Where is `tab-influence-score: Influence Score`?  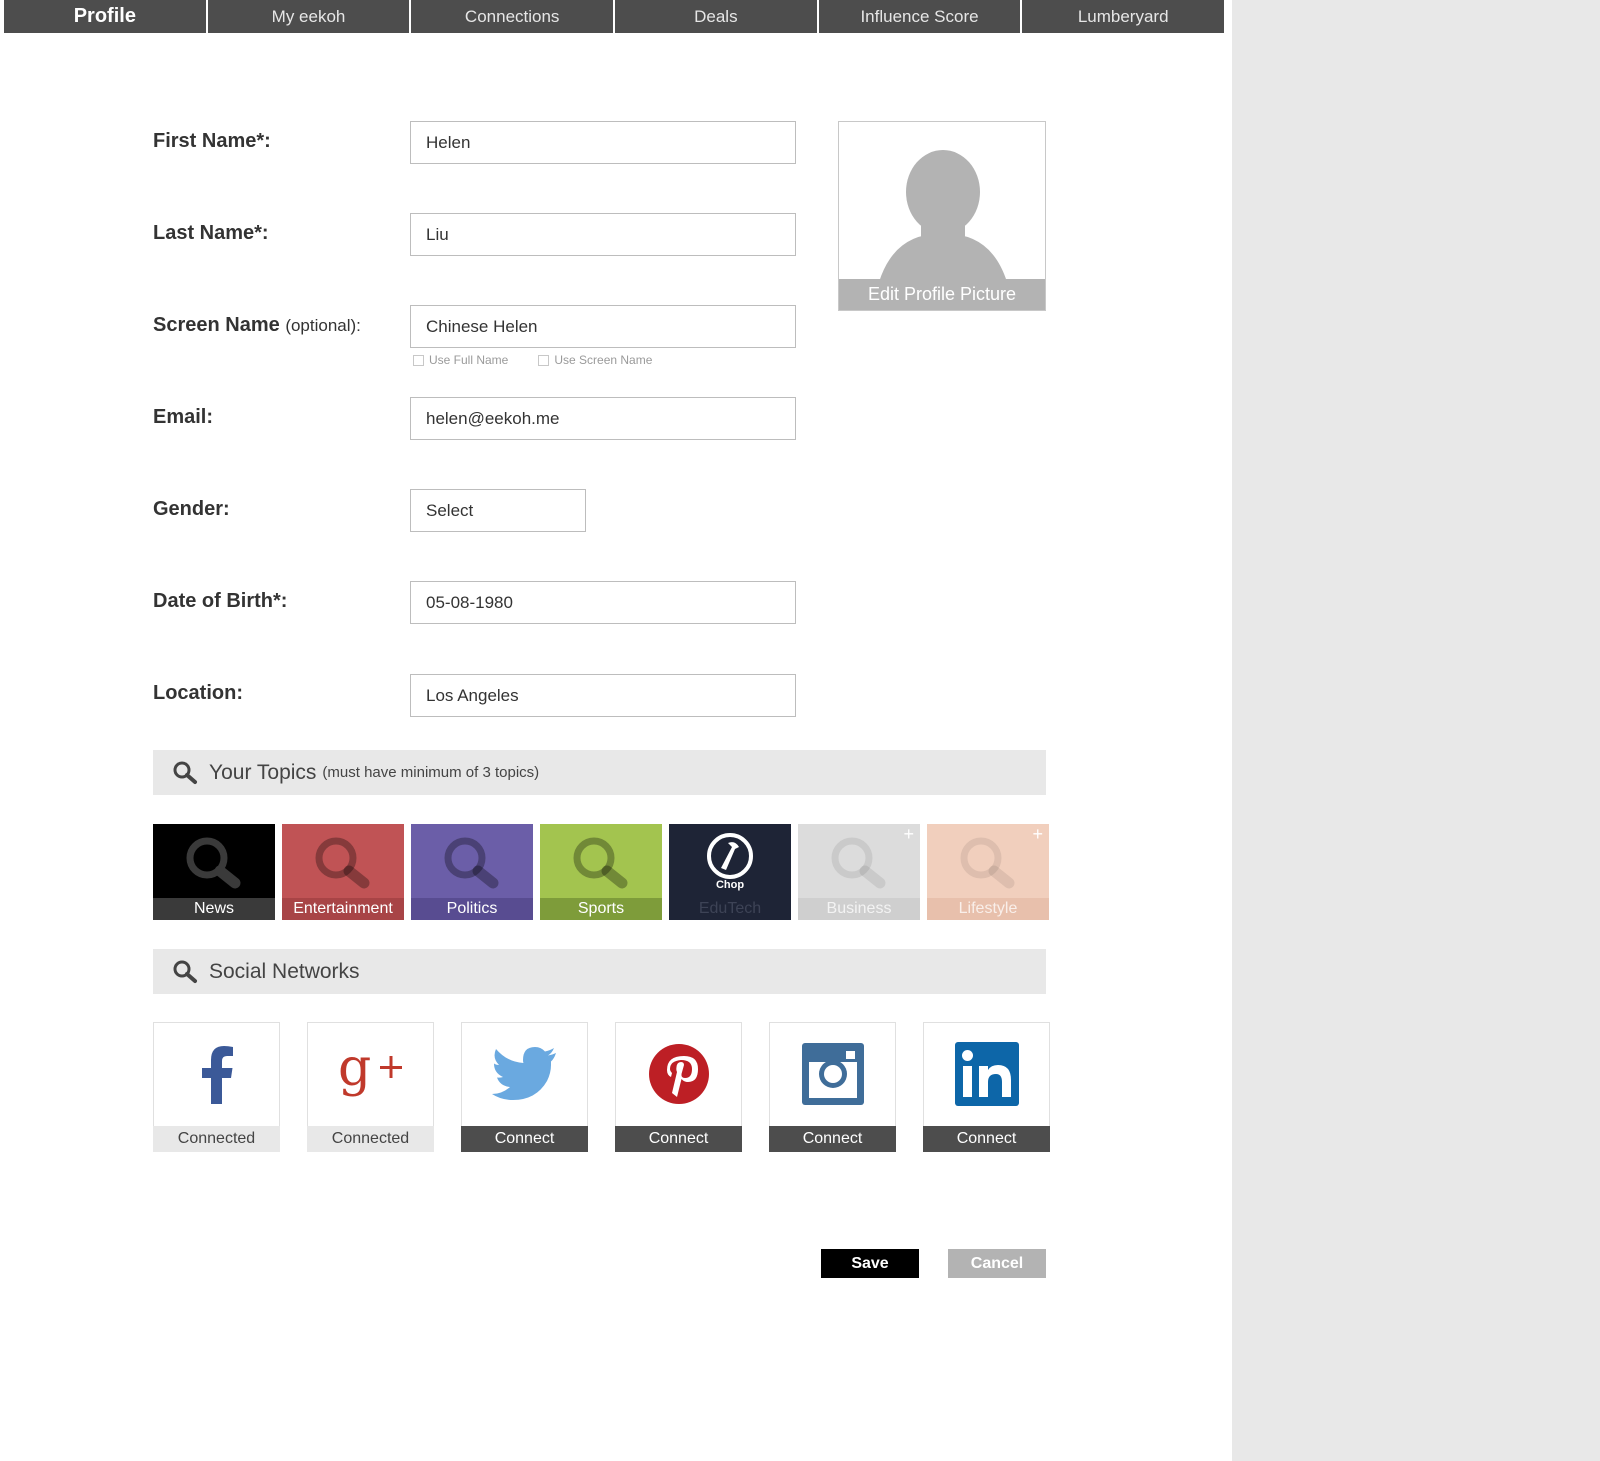
tab-influence-score: Influence Score is located at coordinates (920, 16).